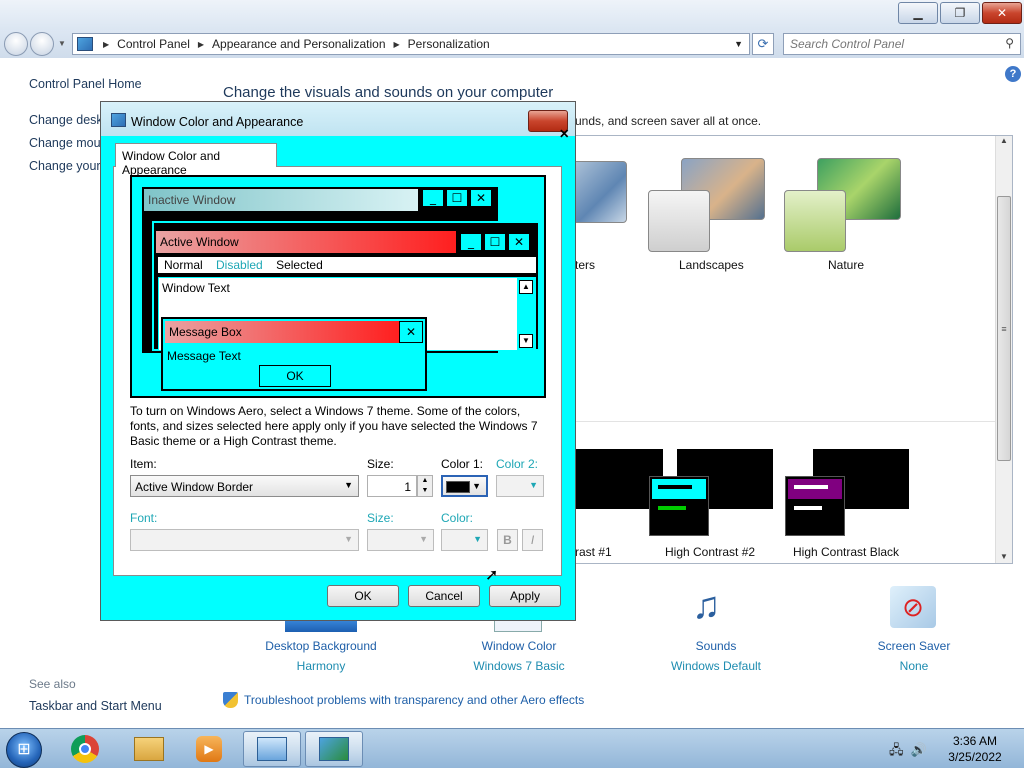 This screenshot has height=768, width=1024. I want to click on item-select: Active Window Border ▼, so click(244, 486).